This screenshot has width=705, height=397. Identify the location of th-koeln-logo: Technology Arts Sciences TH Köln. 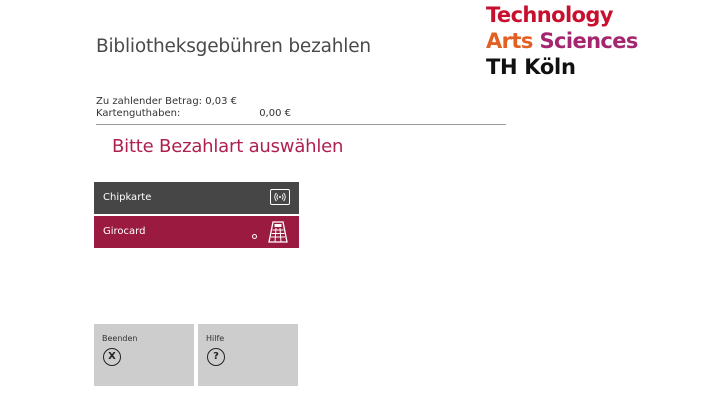
(562, 41).